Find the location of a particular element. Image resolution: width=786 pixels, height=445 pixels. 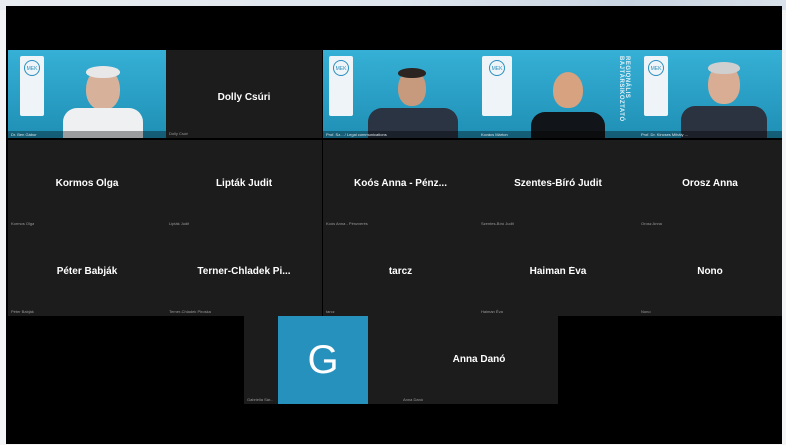

gallery-top-area is located at coordinates (394, 28).